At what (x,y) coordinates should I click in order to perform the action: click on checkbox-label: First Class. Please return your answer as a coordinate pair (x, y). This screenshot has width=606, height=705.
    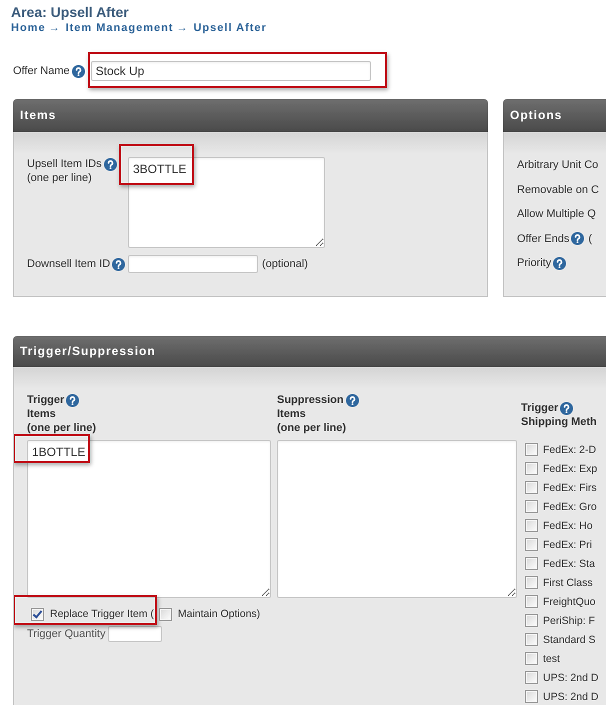
    Looking at the image, I should click on (568, 582).